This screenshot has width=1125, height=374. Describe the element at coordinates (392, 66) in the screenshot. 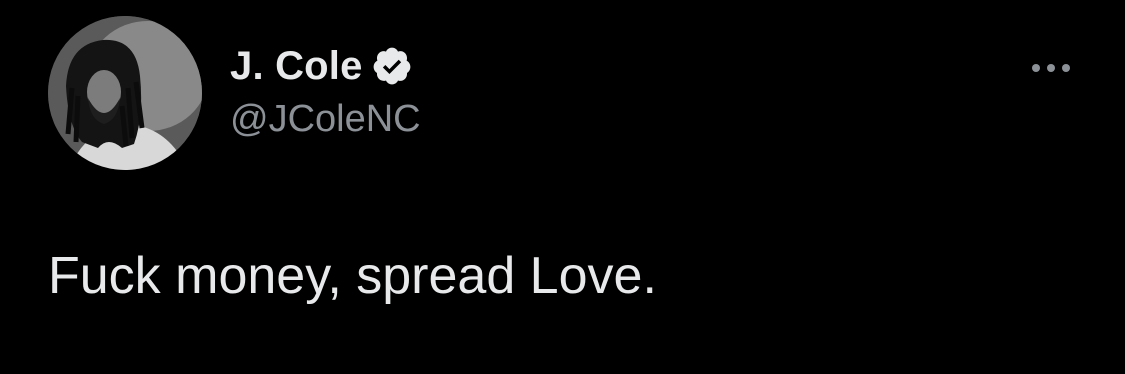

I see `verified-badge-icon` at that location.